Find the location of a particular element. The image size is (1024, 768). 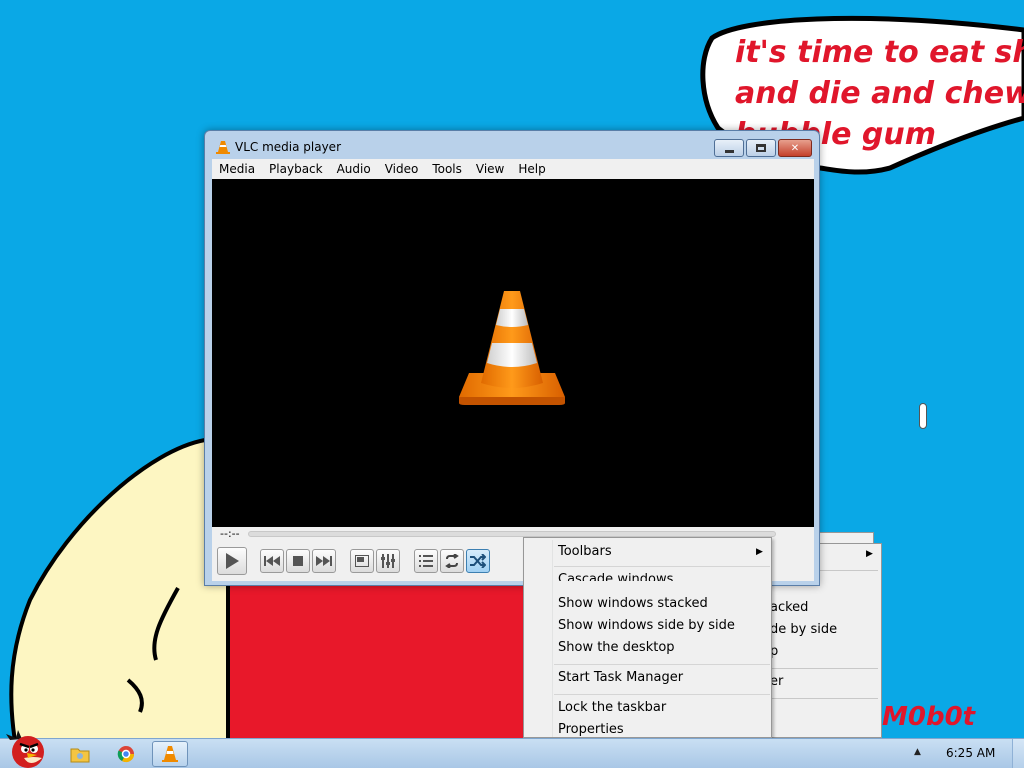

equalizer-icon is located at coordinates (388, 561).